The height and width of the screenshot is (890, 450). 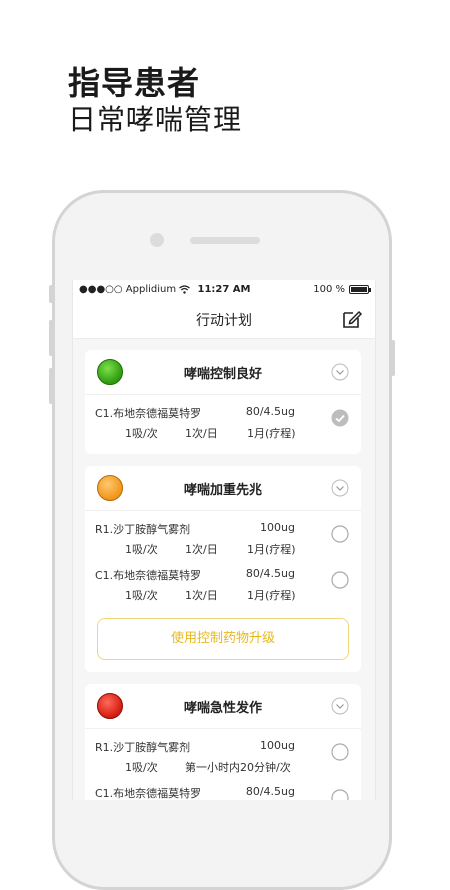 What do you see at coordinates (51, 386) in the screenshot?
I see `volume-down-button` at bounding box center [51, 386].